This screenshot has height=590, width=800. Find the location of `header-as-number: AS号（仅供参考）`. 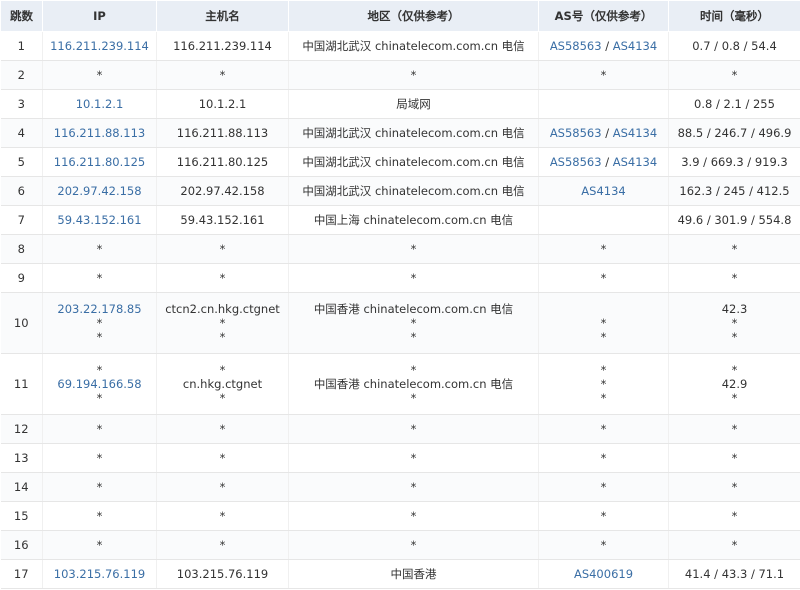

header-as-number: AS号（仅供参考） is located at coordinates (603, 16).